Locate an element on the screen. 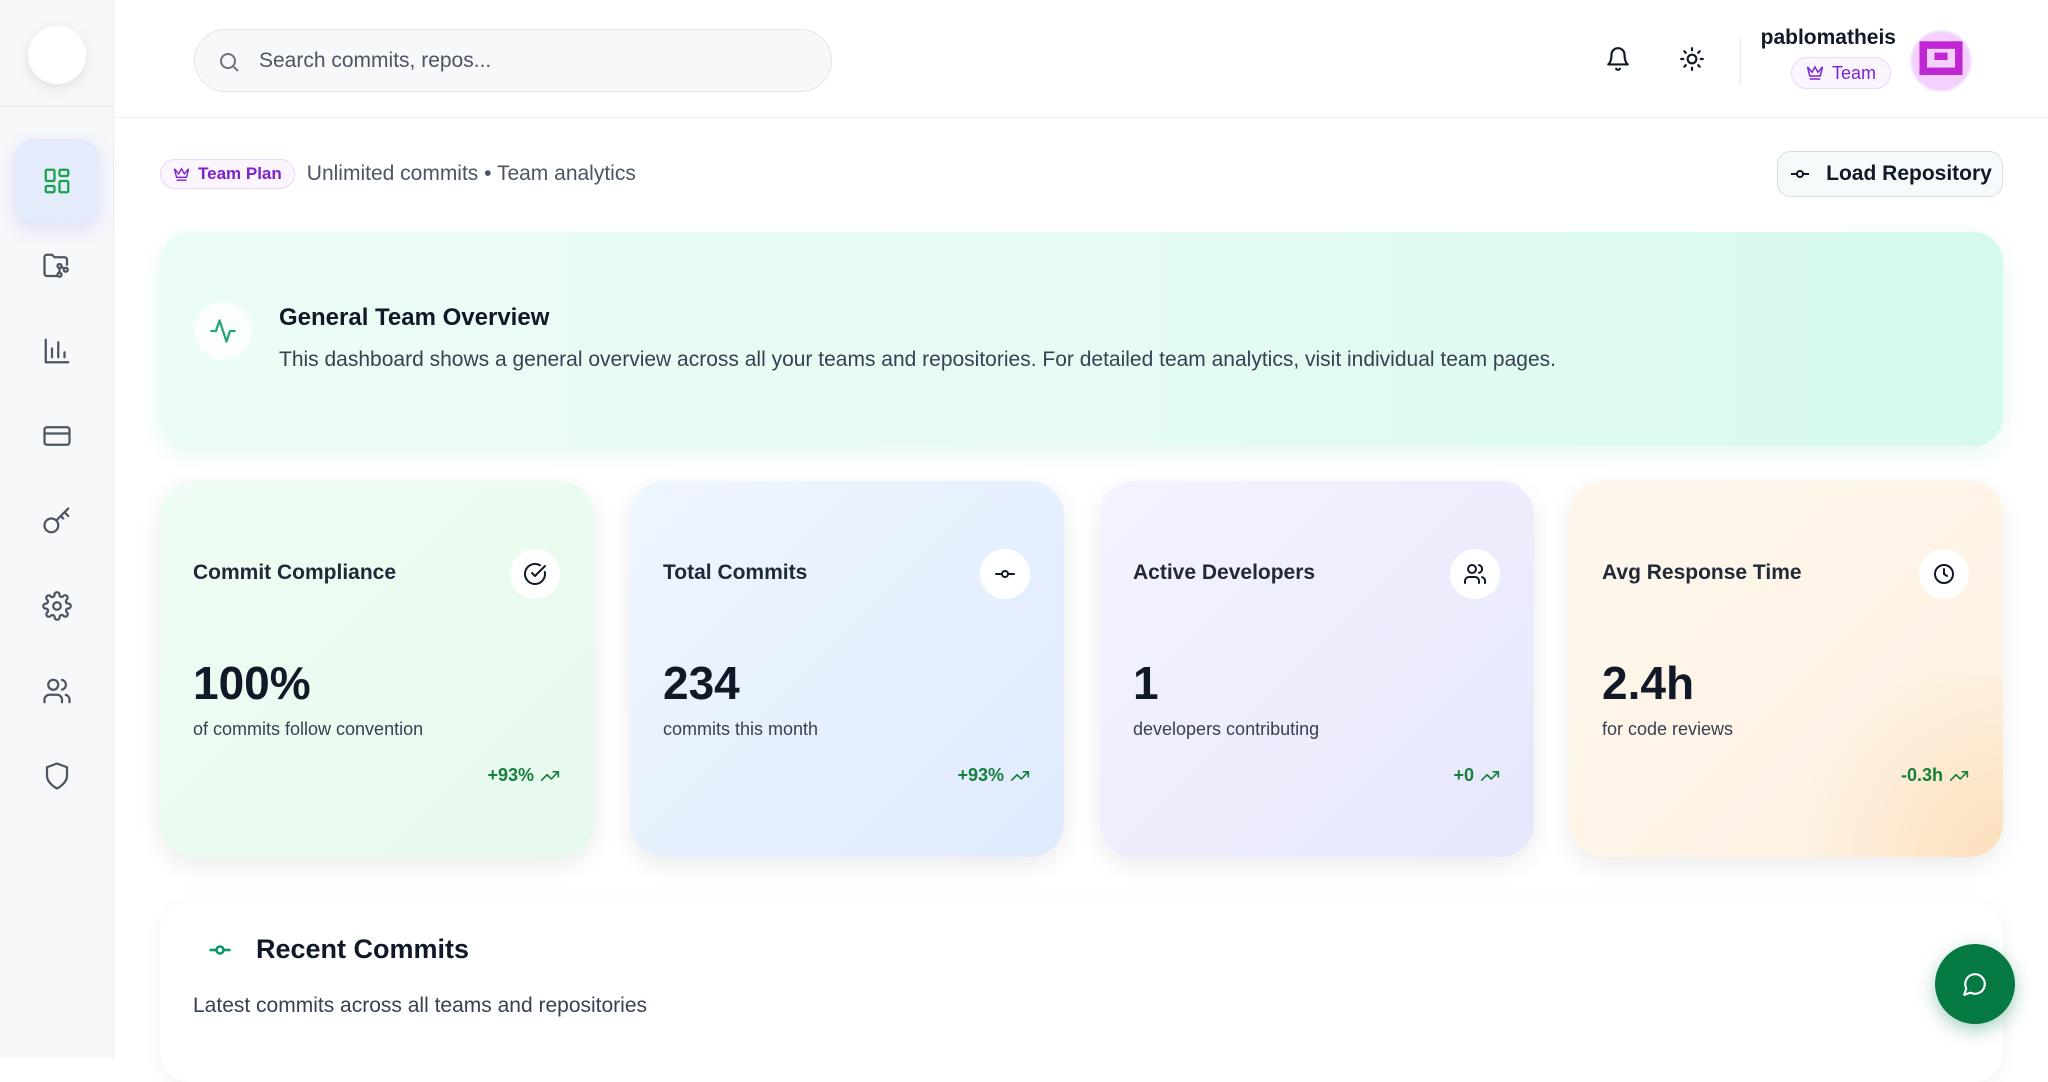 The image size is (2048, 1082). theme-toggle-button is located at coordinates (1692, 59).